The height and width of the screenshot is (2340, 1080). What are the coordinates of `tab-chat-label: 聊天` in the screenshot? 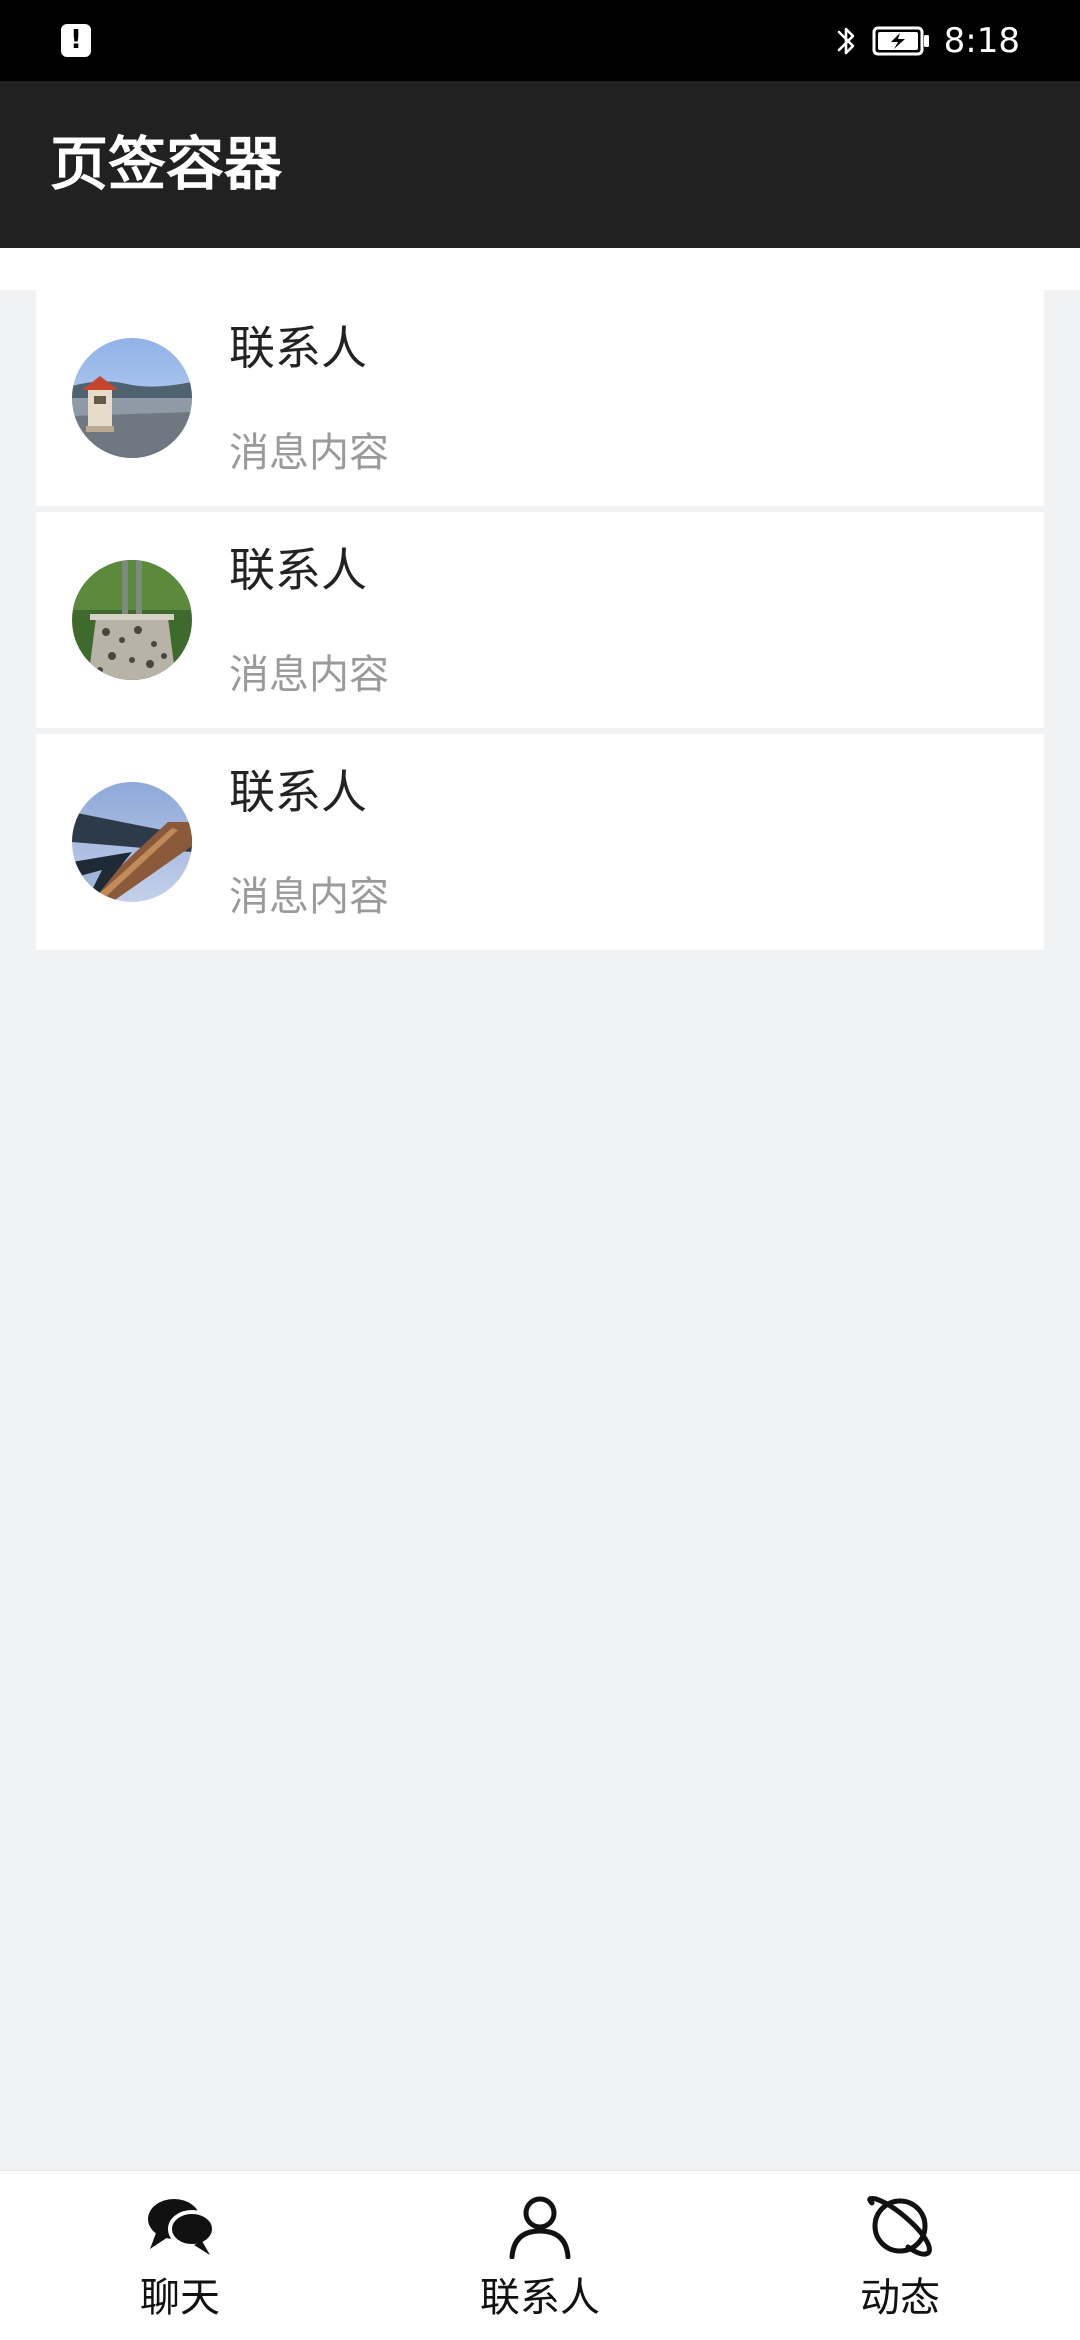 It's located at (180, 2298).